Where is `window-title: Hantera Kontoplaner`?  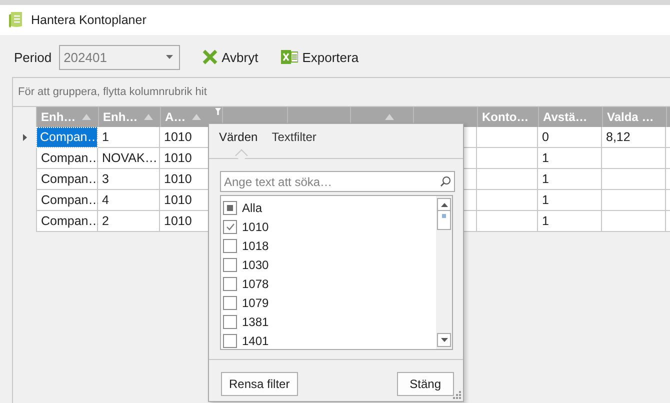
window-title: Hantera Kontoplaner is located at coordinates (88, 20).